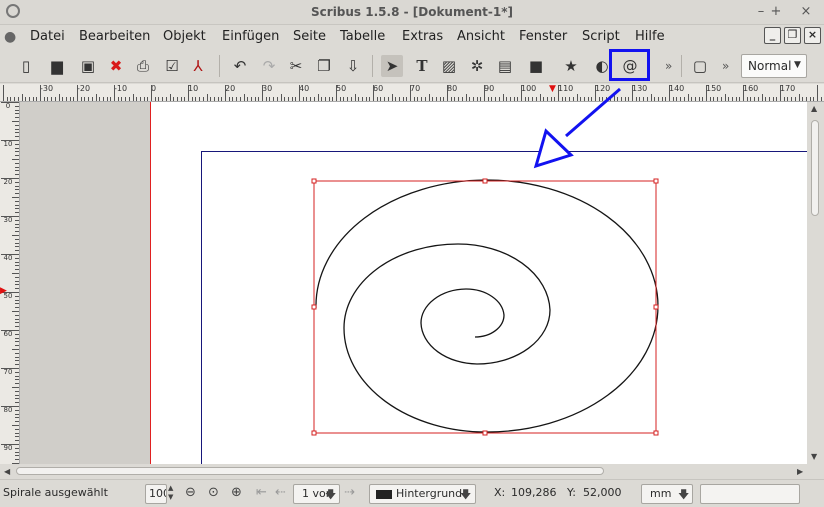  I want to click on horizontal-scroll-thumb, so click(310, 471).